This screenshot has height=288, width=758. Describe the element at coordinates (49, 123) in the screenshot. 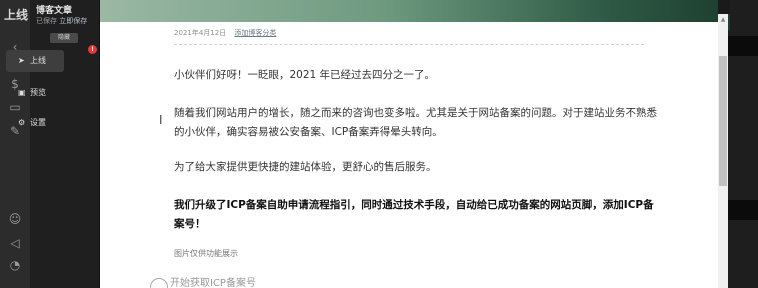

I see `settings-button: ⚙ 设置` at that location.